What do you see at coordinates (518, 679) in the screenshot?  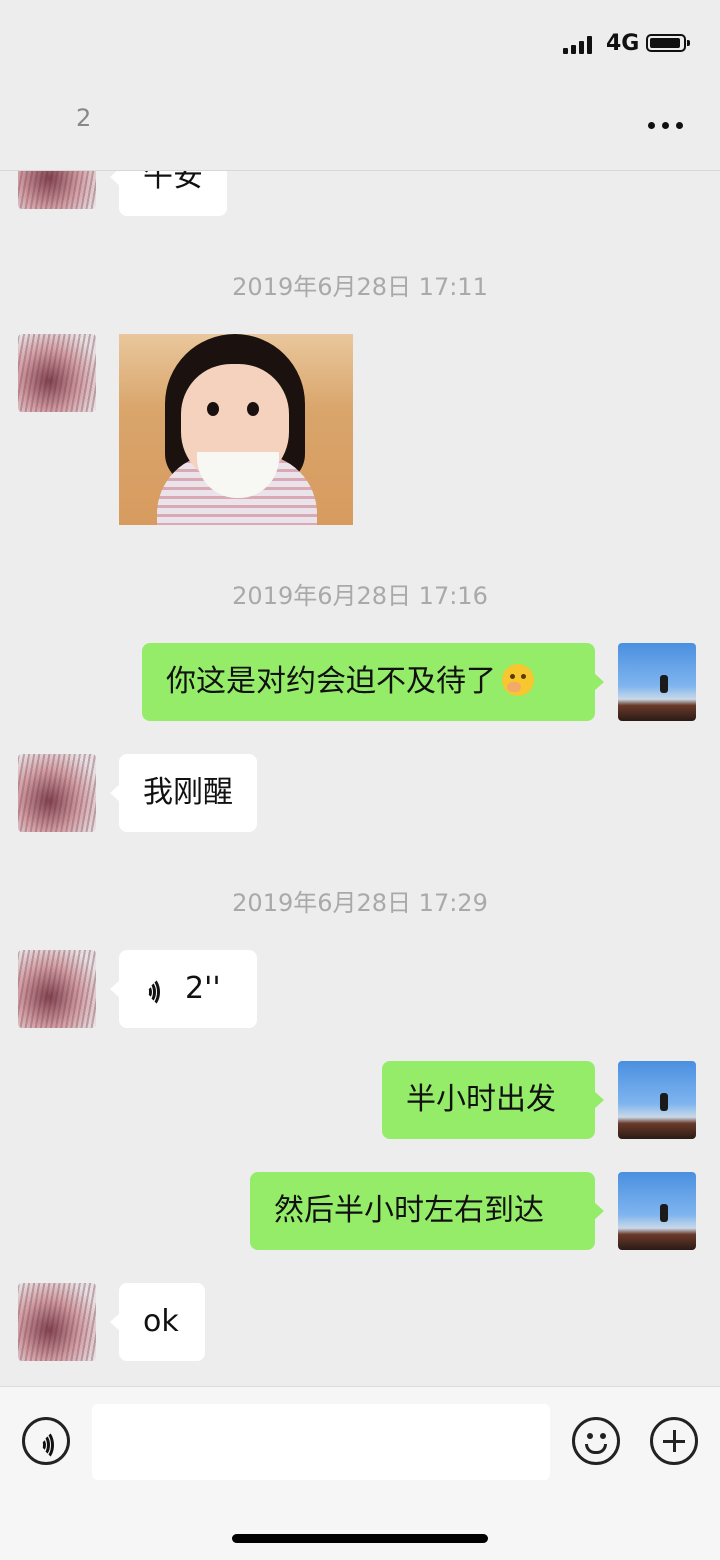 I see `shy-face-emoji-icon` at bounding box center [518, 679].